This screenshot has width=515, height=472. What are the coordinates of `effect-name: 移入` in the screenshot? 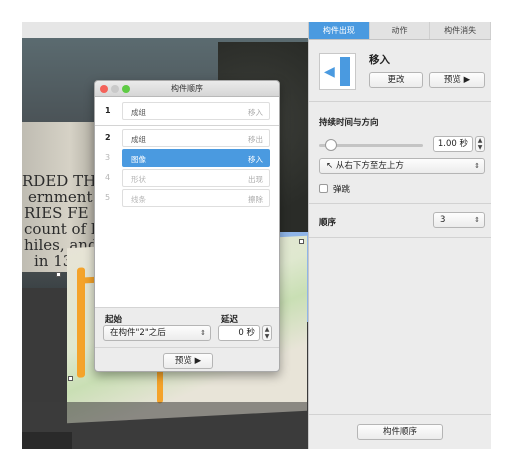 It's located at (379, 60).